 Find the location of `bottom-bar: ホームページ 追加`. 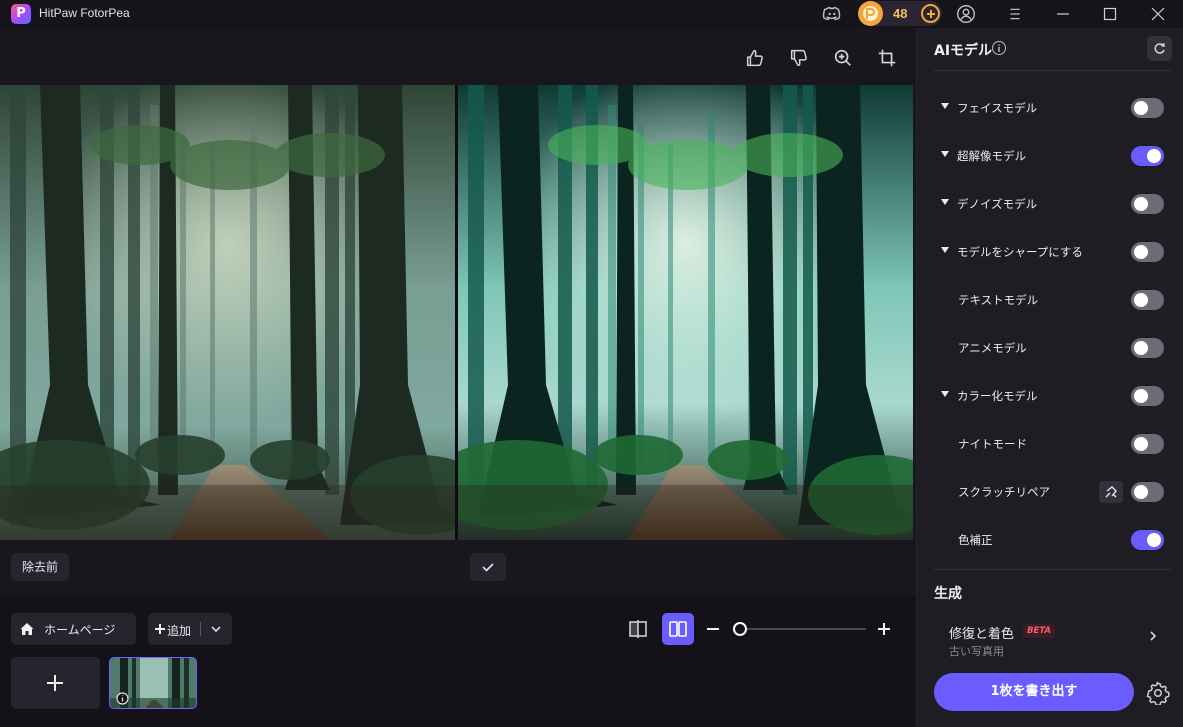

bottom-bar: ホームページ 追加 is located at coordinates (458, 662).